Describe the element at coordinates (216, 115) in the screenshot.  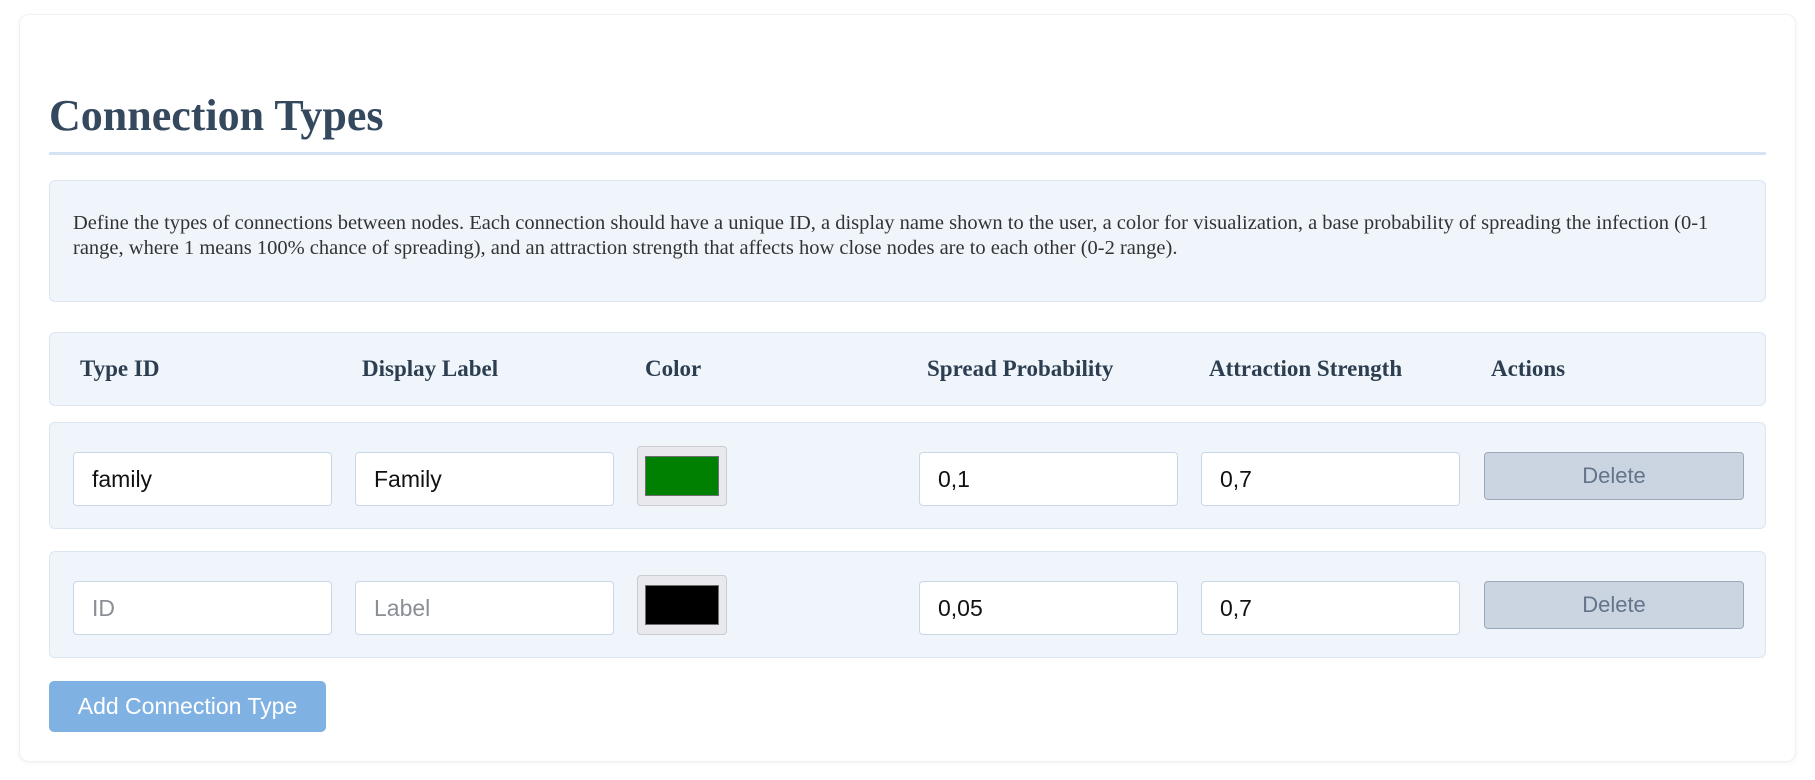
I see `page-title: Connection Types` at that location.